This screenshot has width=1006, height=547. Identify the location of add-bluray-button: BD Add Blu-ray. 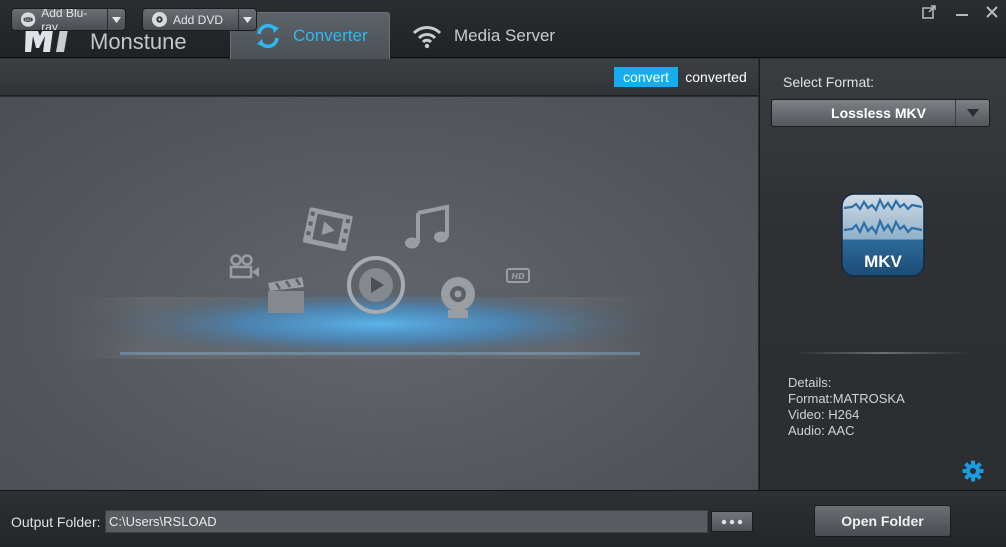
(68, 19).